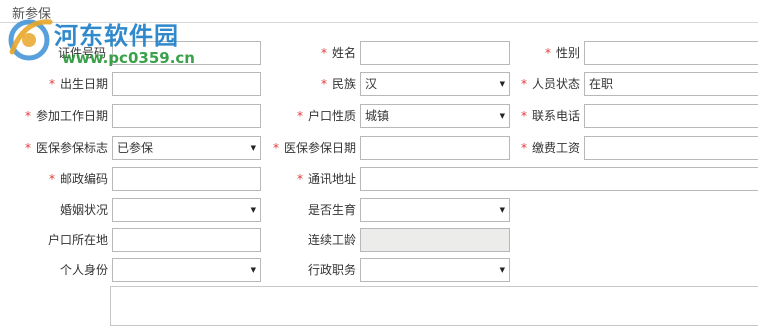 This screenshot has height=326, width=758. Describe the element at coordinates (83, 210) in the screenshot. I see `label-marital-status: 婚姻状况` at that location.